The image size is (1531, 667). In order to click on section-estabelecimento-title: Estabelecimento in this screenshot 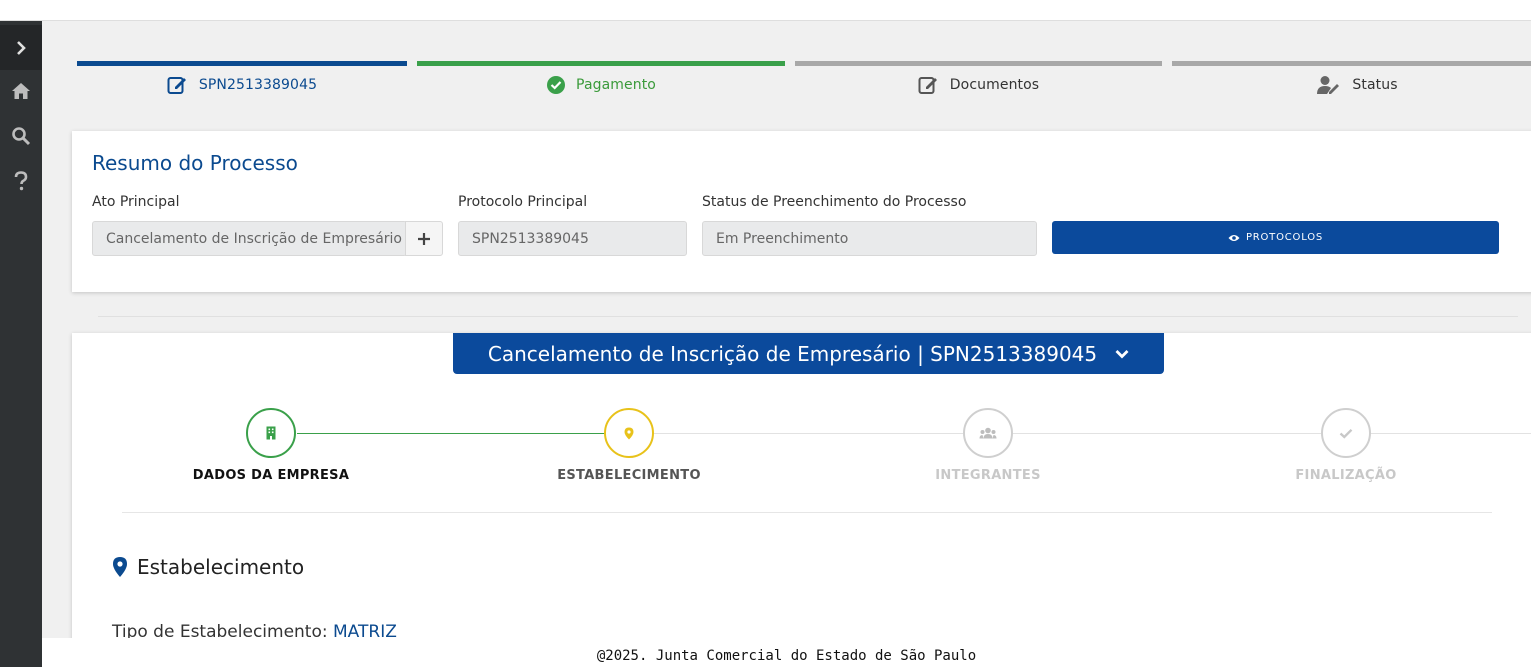, I will do `click(208, 567)`.